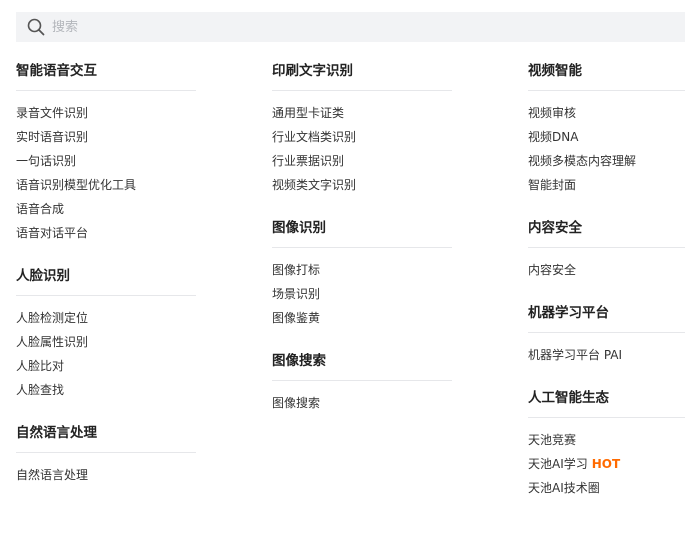 Image resolution: width=685 pixels, height=554 pixels. I want to click on menu-item: 天池竞赛, so click(606, 444).